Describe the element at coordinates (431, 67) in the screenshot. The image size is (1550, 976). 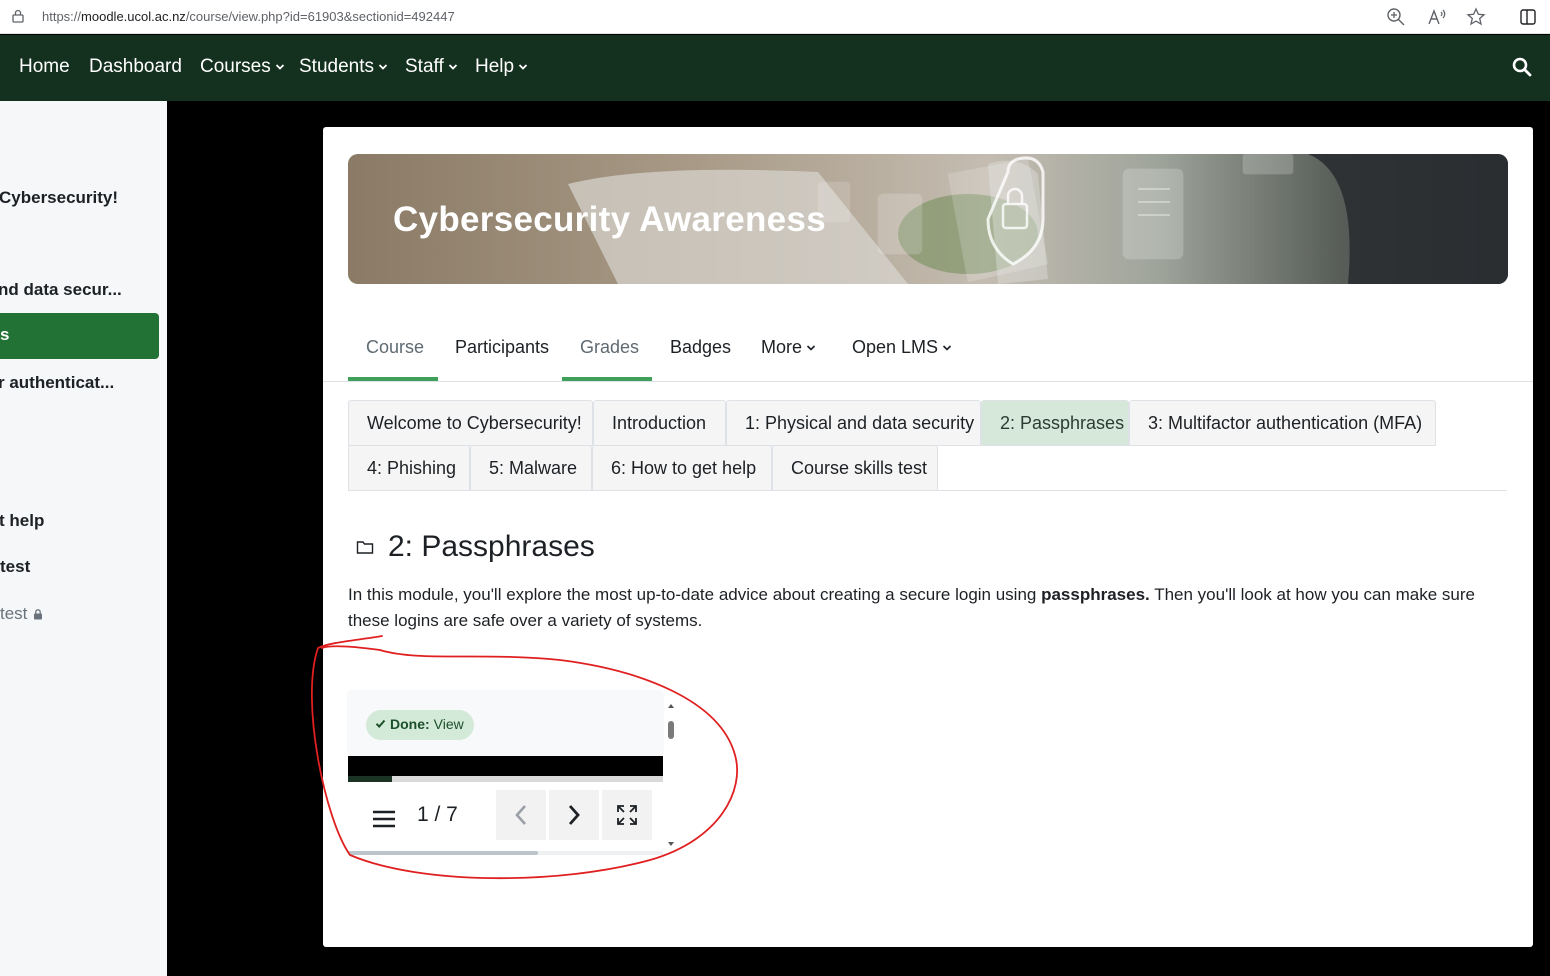
I see `nav-staff: Staff` at that location.